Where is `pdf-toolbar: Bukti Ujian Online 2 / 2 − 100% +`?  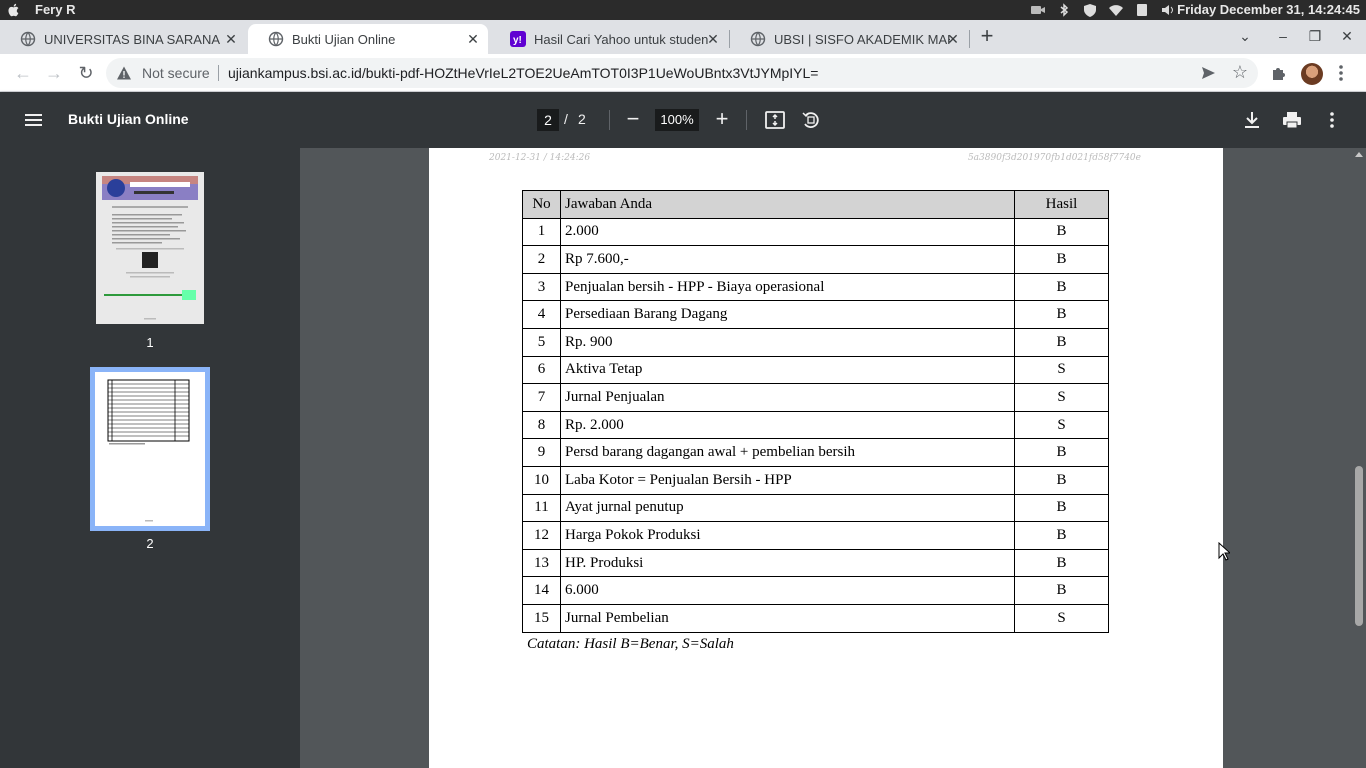
pdf-toolbar: Bukti Ujian Online 2 / 2 − 100% + is located at coordinates (683, 120).